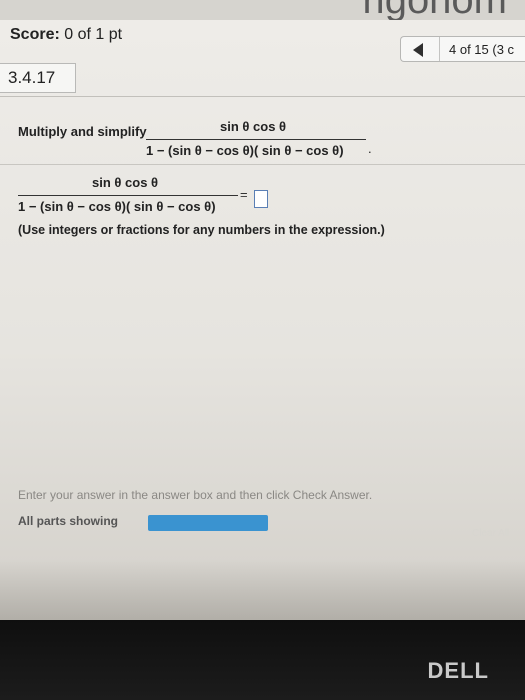 Image resolution: width=525 pixels, height=700 pixels. Describe the element at coordinates (82, 131) in the screenshot. I see `problem-prompt: Multiply and simplify` at that location.